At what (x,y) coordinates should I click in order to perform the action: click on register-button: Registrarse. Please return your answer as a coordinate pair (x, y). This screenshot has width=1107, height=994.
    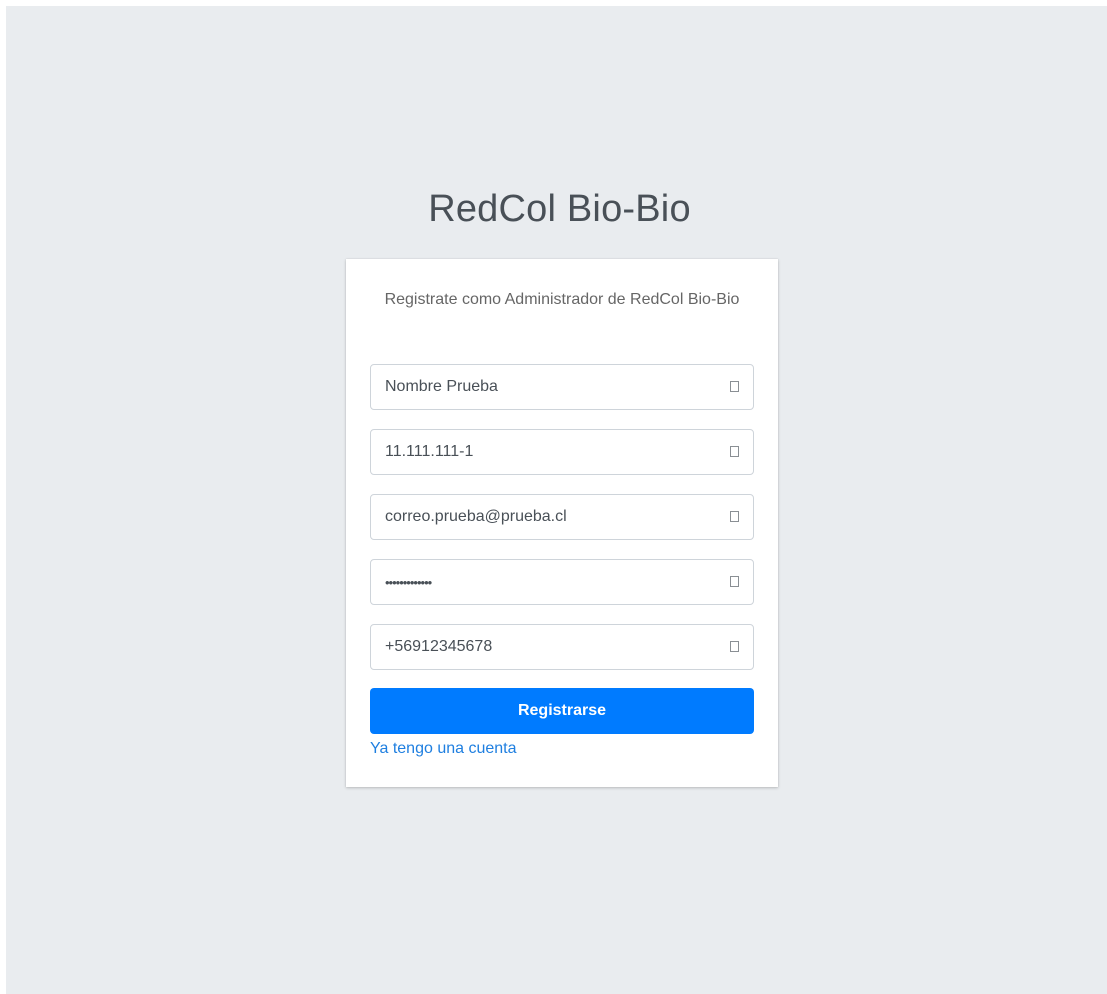
    Looking at the image, I should click on (562, 711).